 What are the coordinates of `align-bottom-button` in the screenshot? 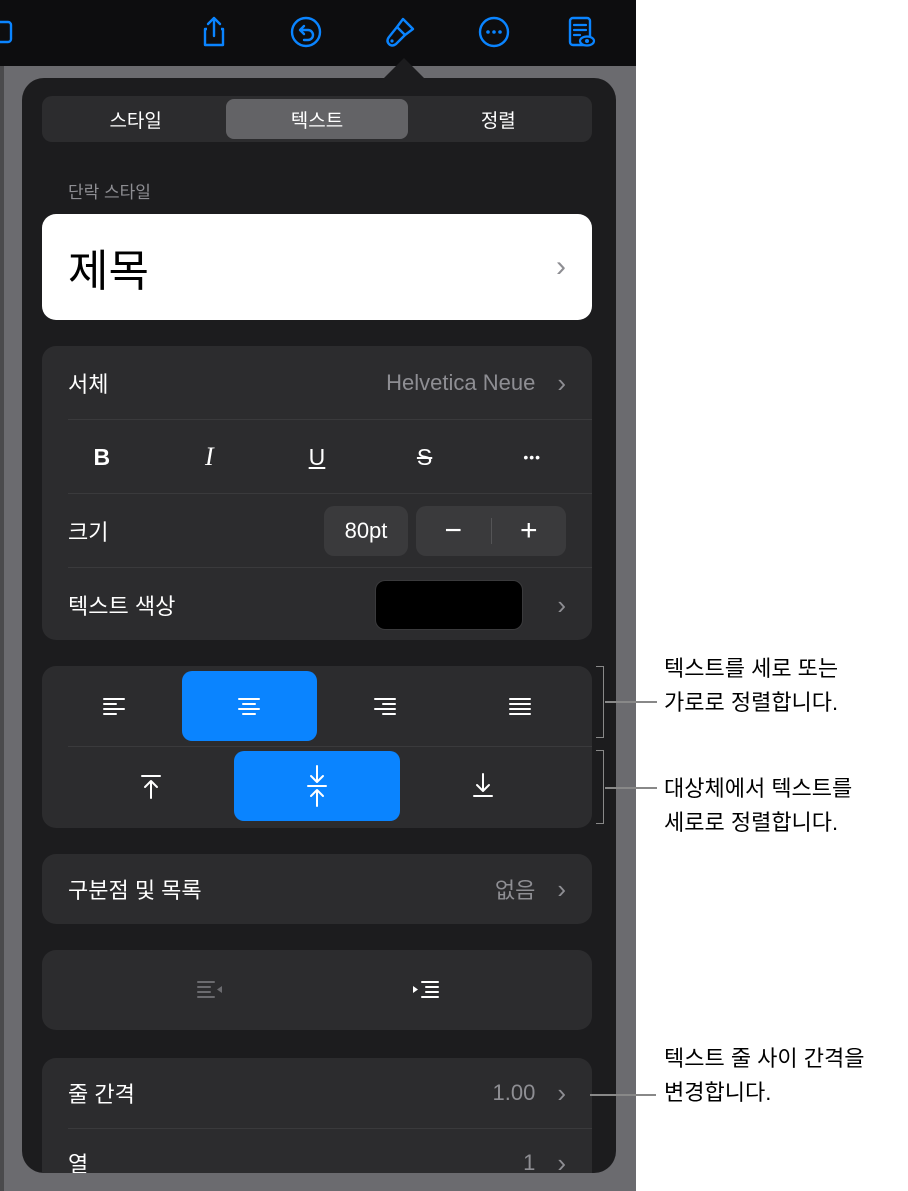 It's located at (483, 786).